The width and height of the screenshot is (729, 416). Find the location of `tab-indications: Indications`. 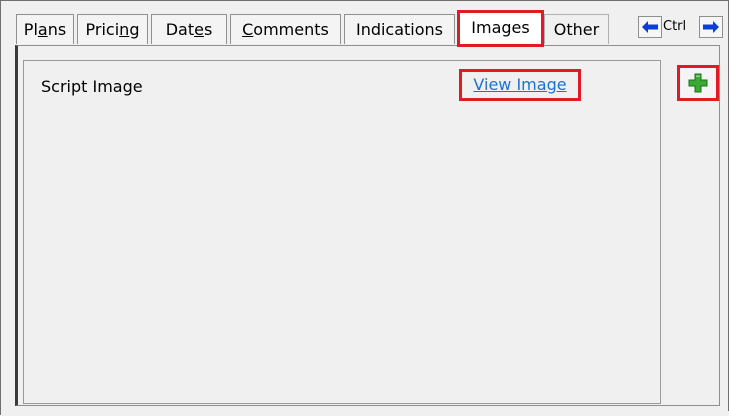

tab-indications: Indications is located at coordinates (399, 29).